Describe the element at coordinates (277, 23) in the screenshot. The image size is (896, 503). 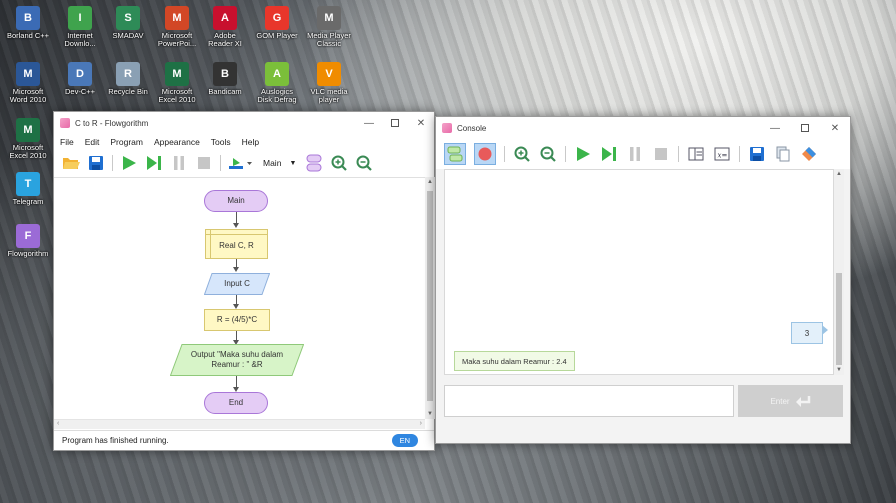
I see `desktop-icon: G GOM Player` at that location.